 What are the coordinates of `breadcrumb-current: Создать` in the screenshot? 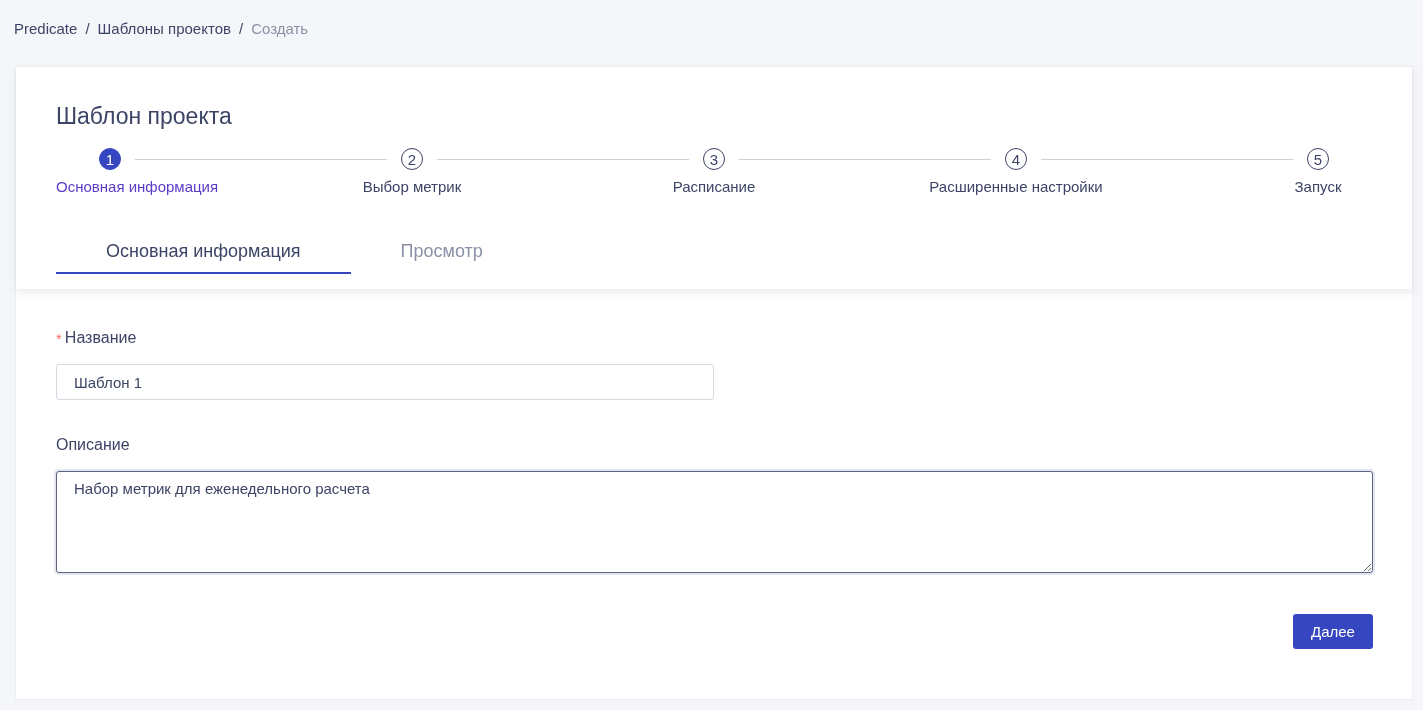 It's located at (280, 28).